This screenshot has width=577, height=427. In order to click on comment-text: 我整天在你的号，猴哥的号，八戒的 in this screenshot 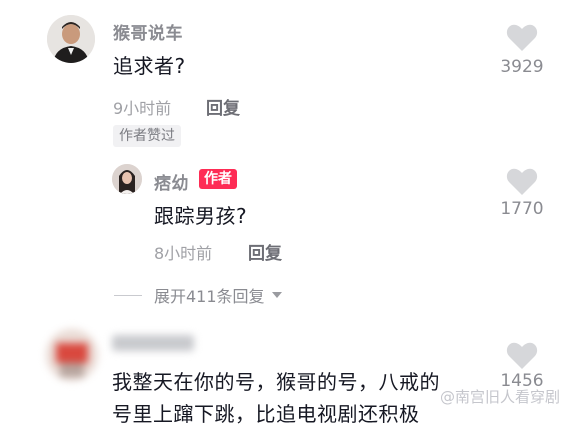, I will do `click(276, 382)`.